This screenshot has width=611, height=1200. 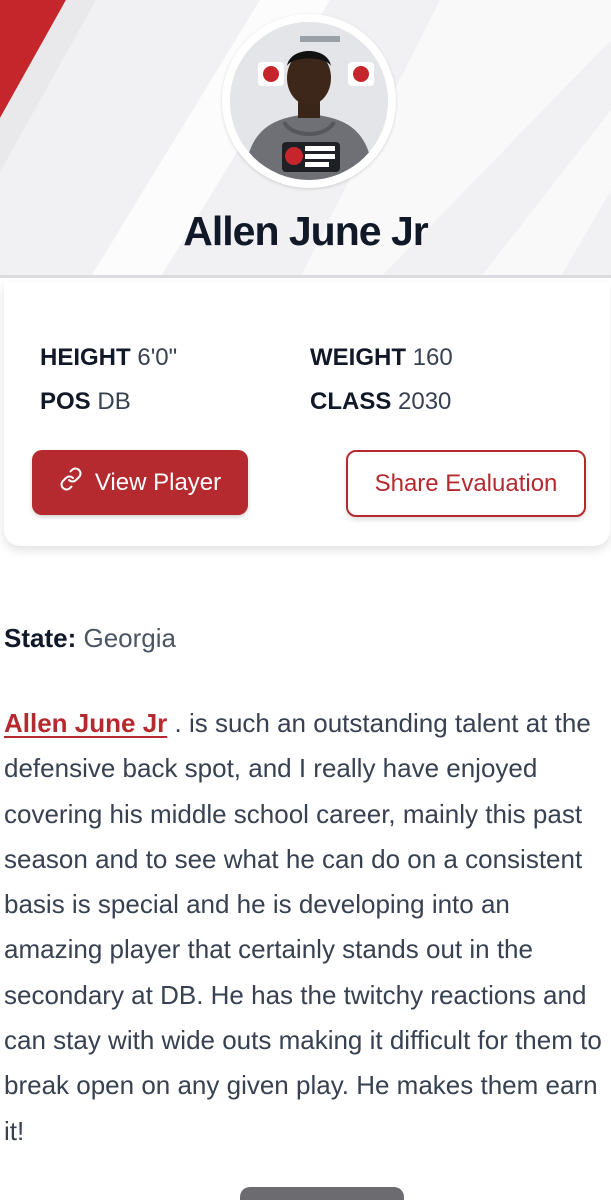 I want to click on stat-position: POS DB, so click(x=85, y=402).